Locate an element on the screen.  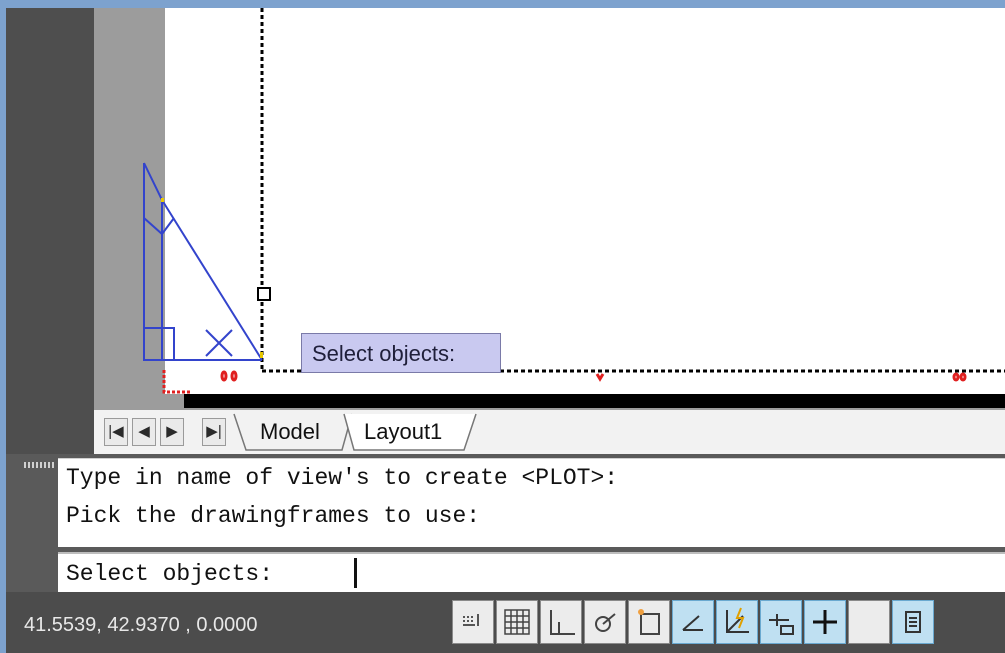
object-snap-icon is located at coordinates (693, 622).